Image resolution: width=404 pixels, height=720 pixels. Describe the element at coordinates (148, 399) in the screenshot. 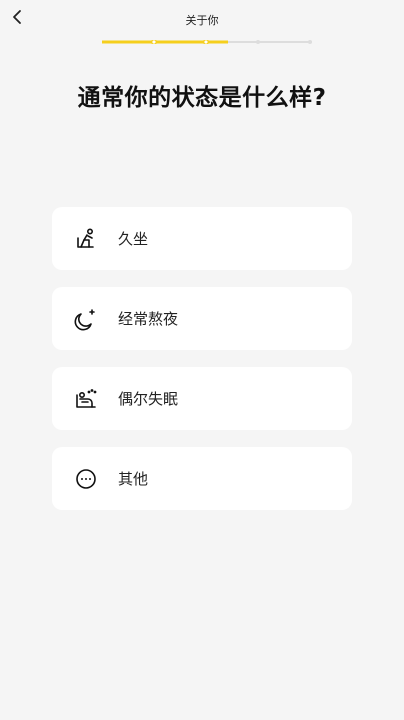

I see `option-label: 偶尔失眠` at that location.